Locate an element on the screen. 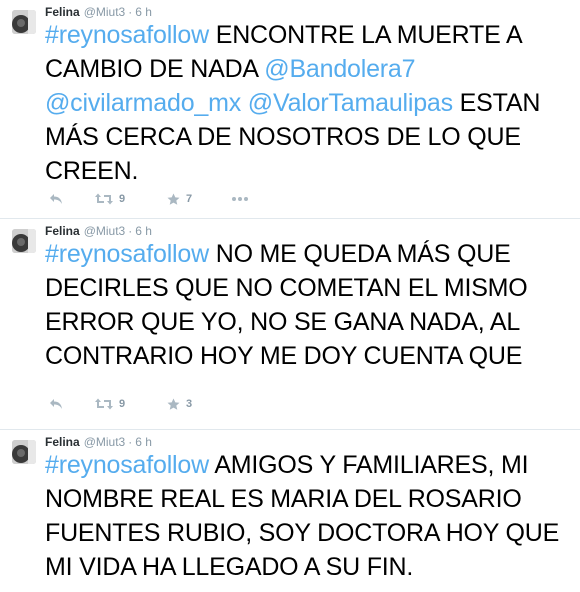 The width and height of the screenshot is (580, 592). favorite-count: 7 is located at coordinates (189, 199).